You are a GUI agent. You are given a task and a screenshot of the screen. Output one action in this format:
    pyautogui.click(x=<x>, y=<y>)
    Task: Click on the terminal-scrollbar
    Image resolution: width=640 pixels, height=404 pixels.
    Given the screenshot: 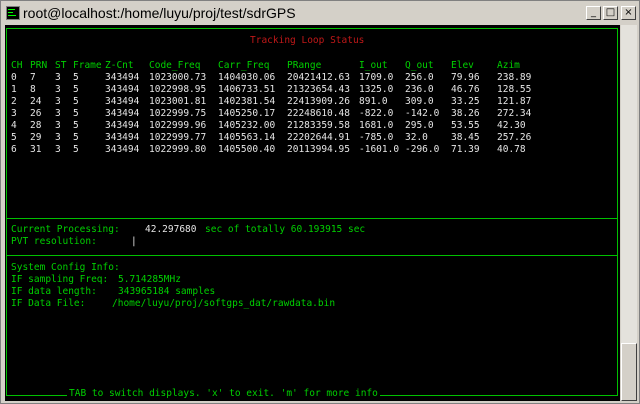 What is the action you would take?
    pyautogui.click(x=629, y=213)
    